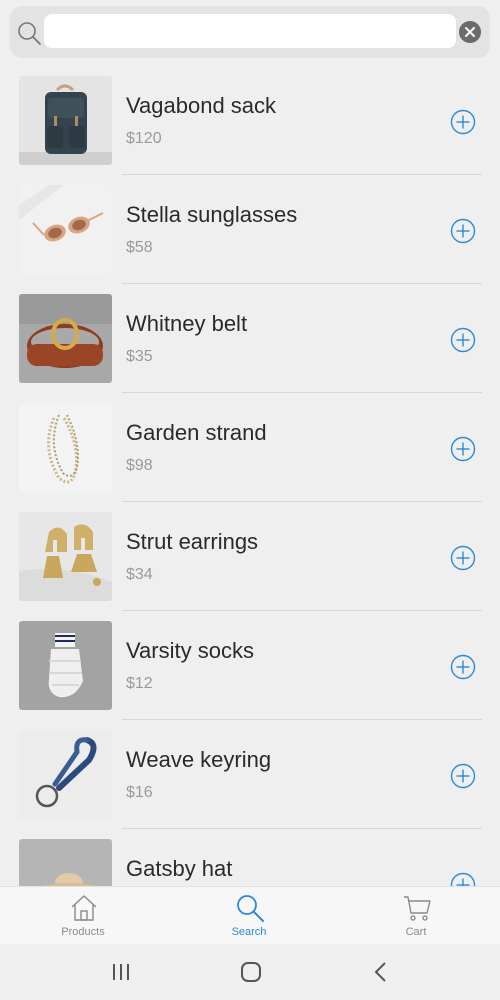  What do you see at coordinates (190, 650) in the screenshot?
I see `product-name: Varsity socks` at bounding box center [190, 650].